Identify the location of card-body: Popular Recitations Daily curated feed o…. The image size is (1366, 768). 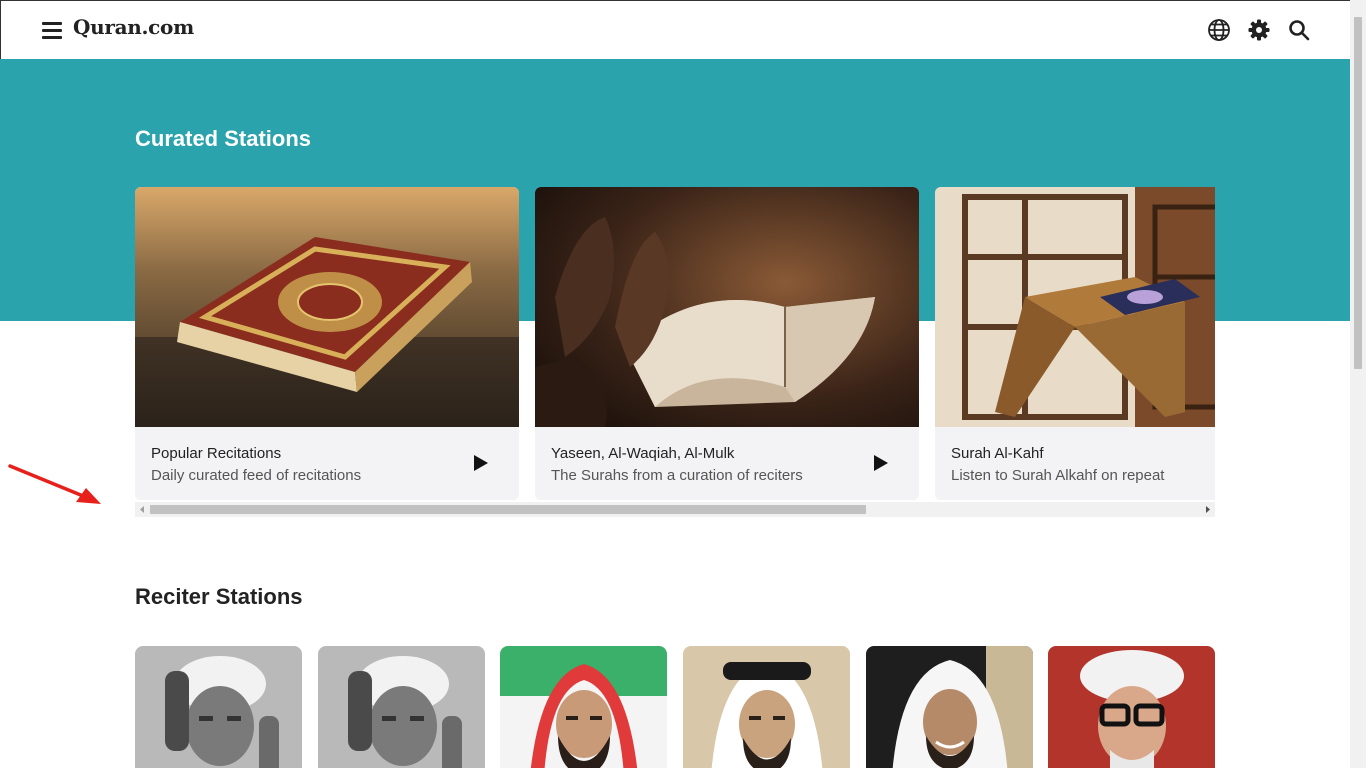
(327, 463).